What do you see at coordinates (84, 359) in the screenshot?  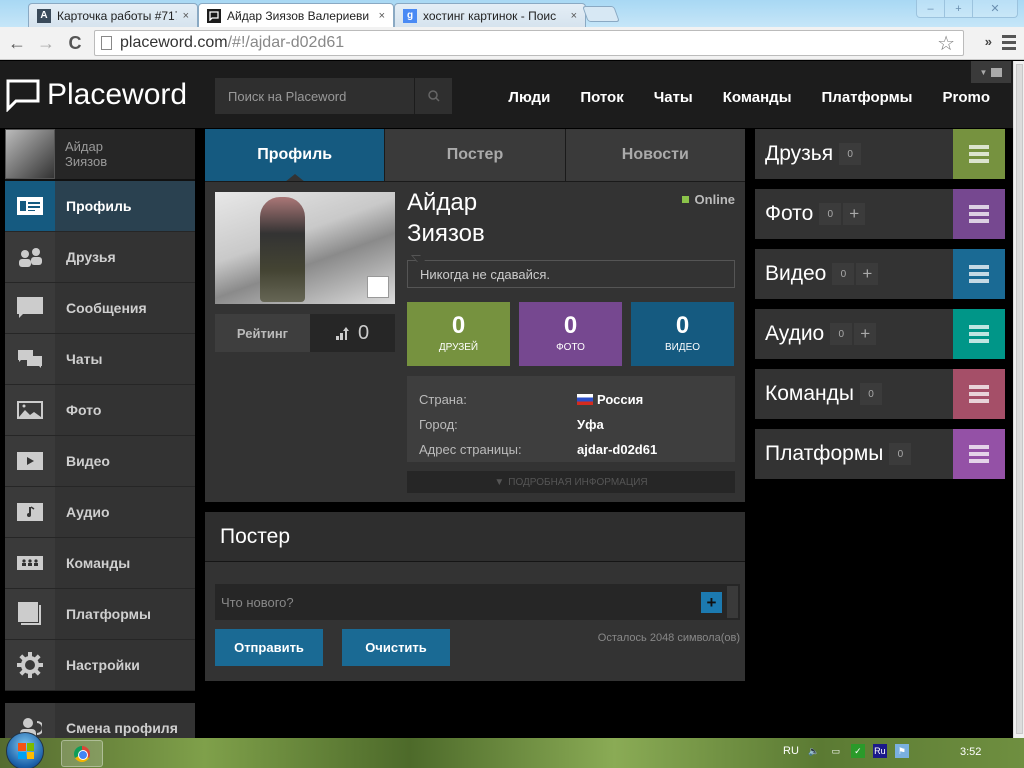 I see `sidebar-item-label: Чаты` at bounding box center [84, 359].